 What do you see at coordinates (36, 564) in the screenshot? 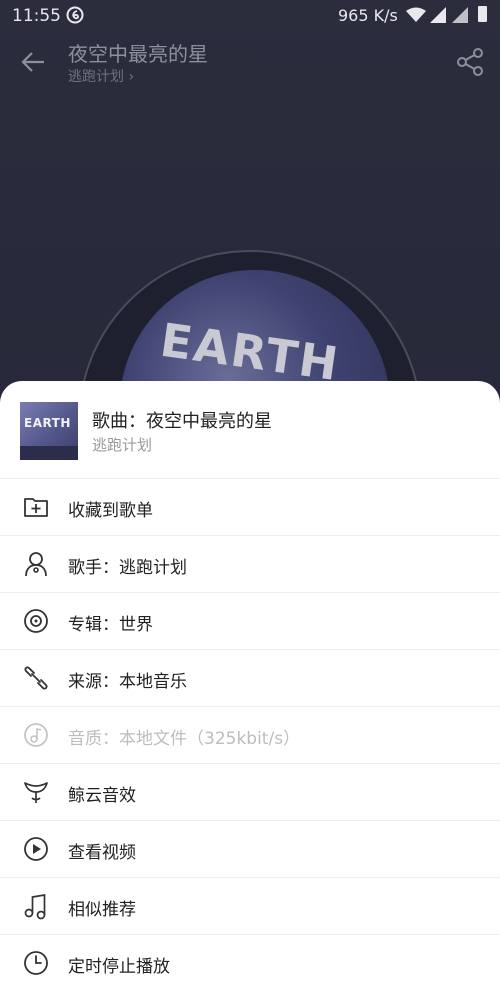
I see `artist-icon` at bounding box center [36, 564].